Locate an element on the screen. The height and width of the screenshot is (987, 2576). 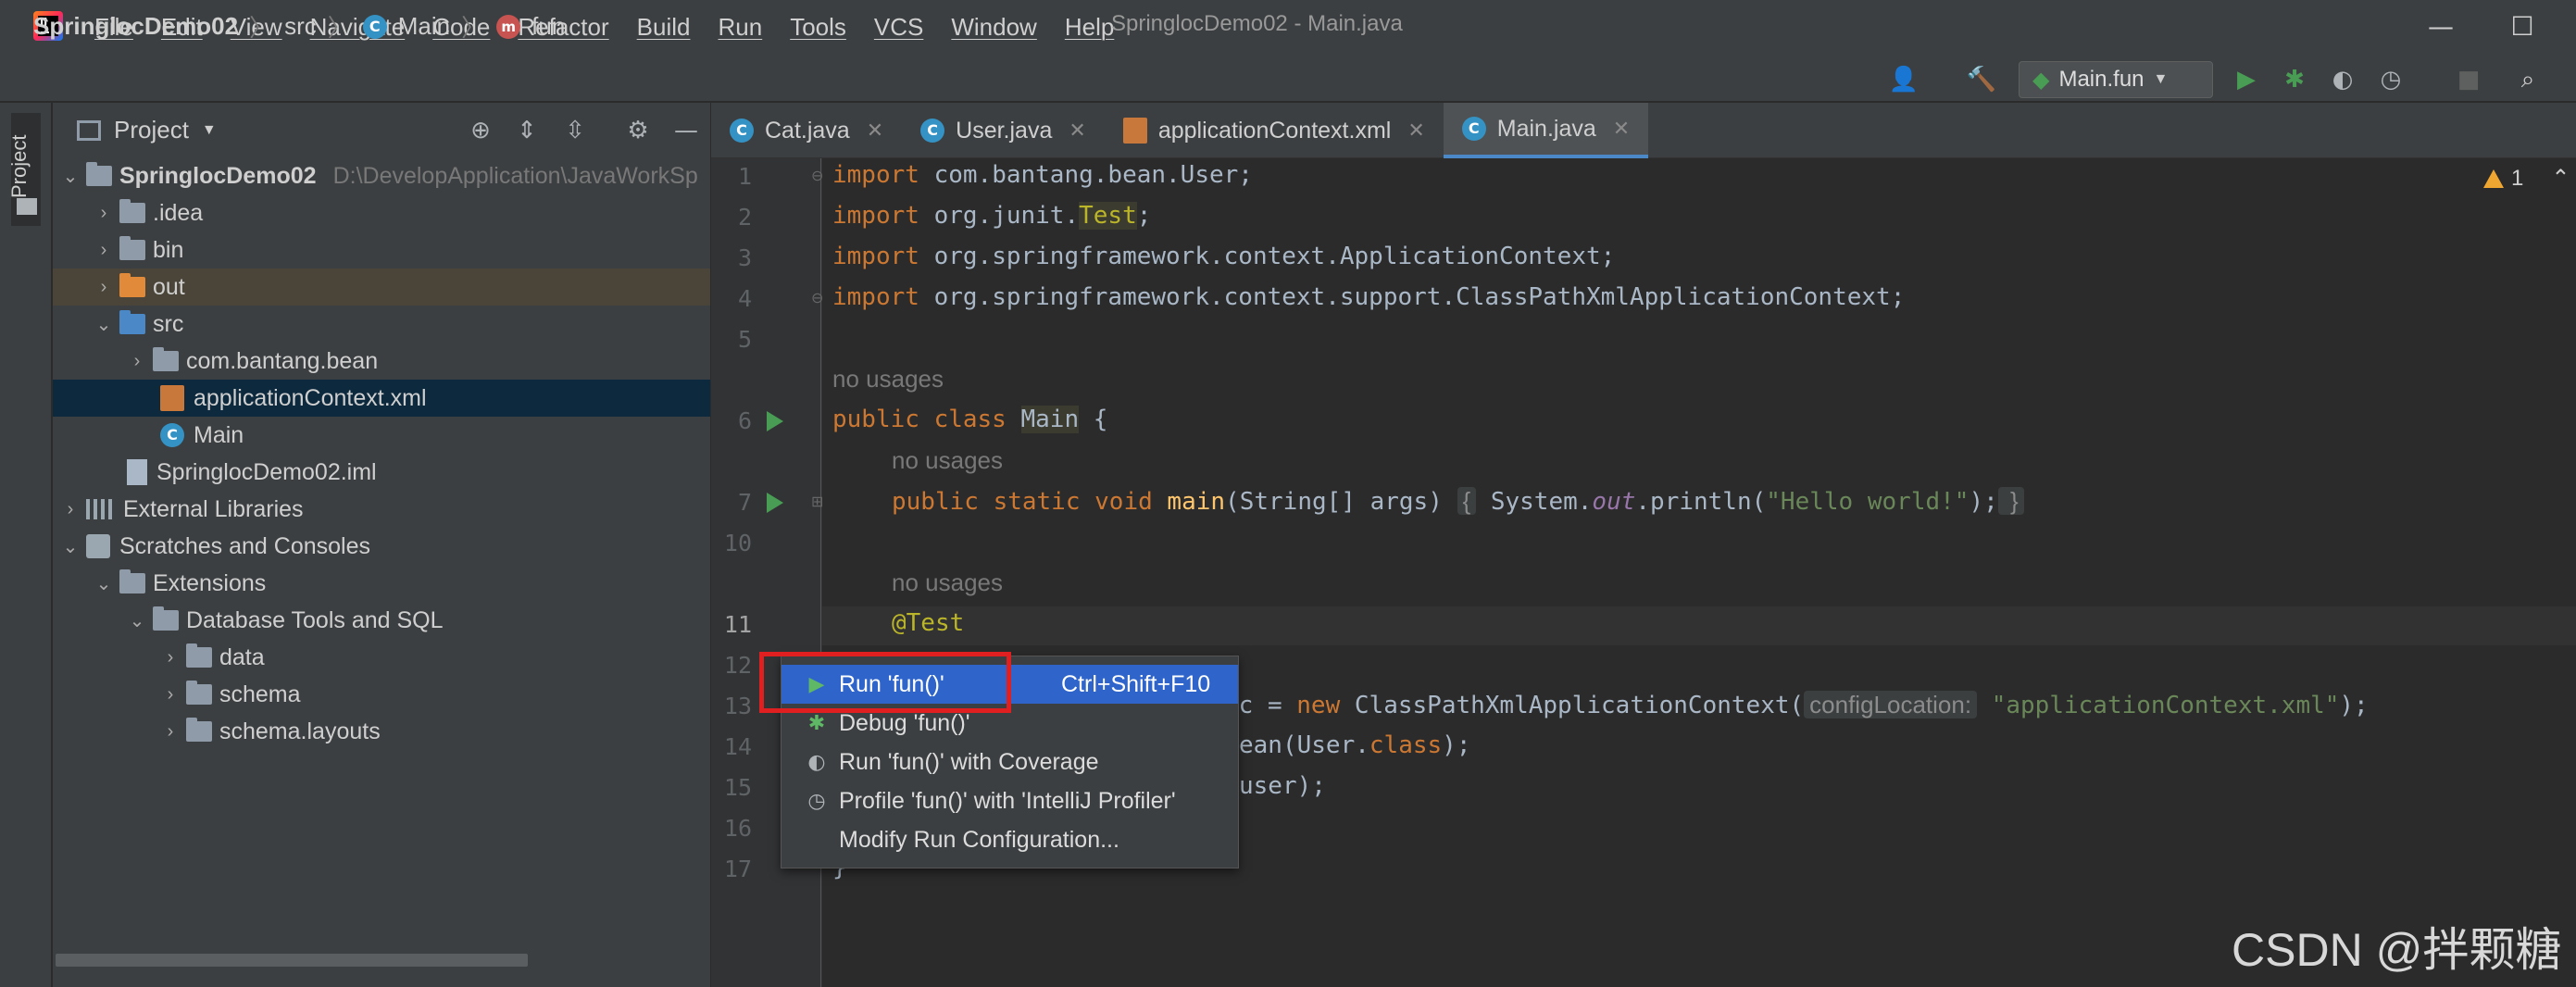
line-number: 13 is located at coordinates (737, 706).